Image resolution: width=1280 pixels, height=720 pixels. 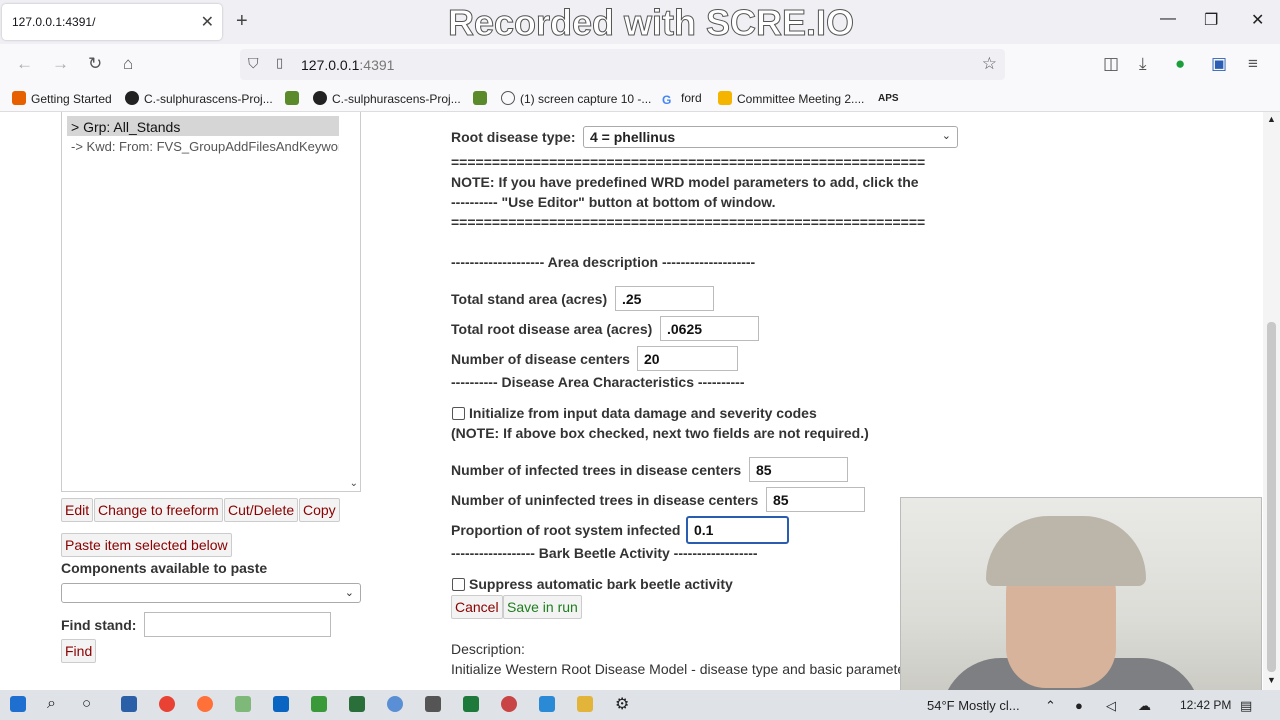 I want to click on page-scrollbar: ▲ ▼, so click(x=1271, y=401).